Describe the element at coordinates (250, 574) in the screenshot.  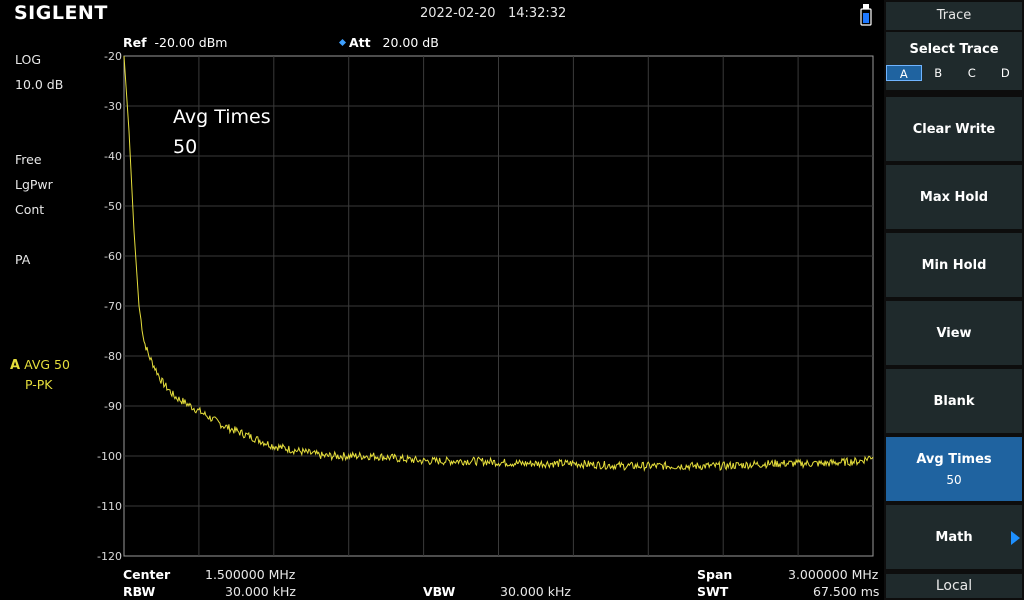
I see `center-value: 1.500000 MHz` at that location.